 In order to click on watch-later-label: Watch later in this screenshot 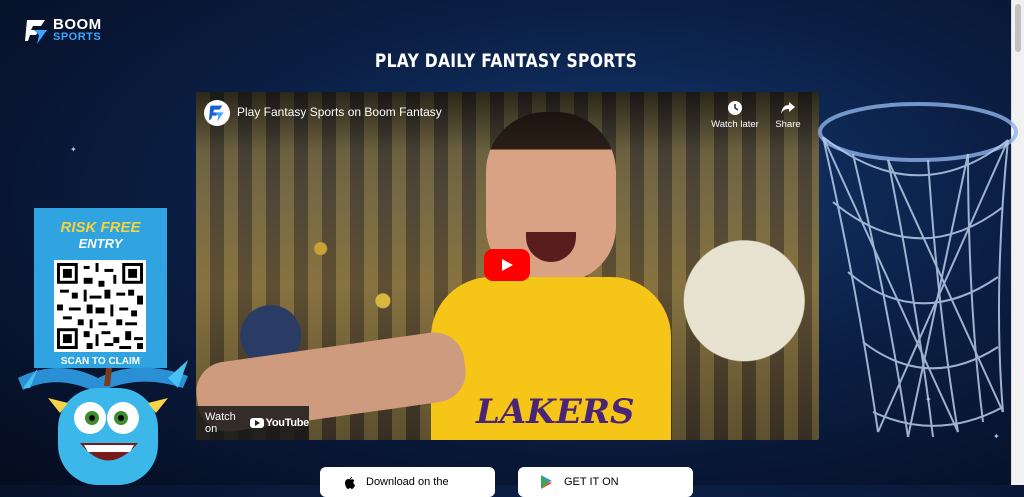, I will do `click(735, 124)`.